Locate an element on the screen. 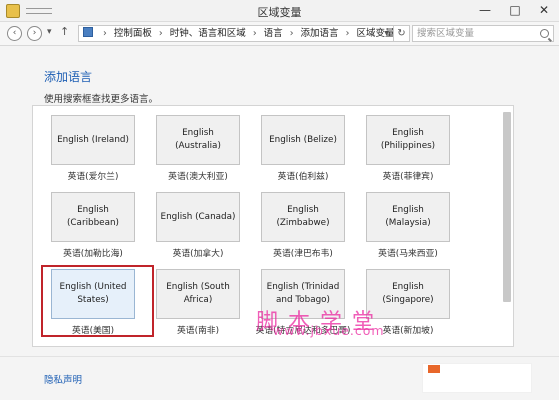  language-tile-label: English (Ireland) is located at coordinates (93, 140).